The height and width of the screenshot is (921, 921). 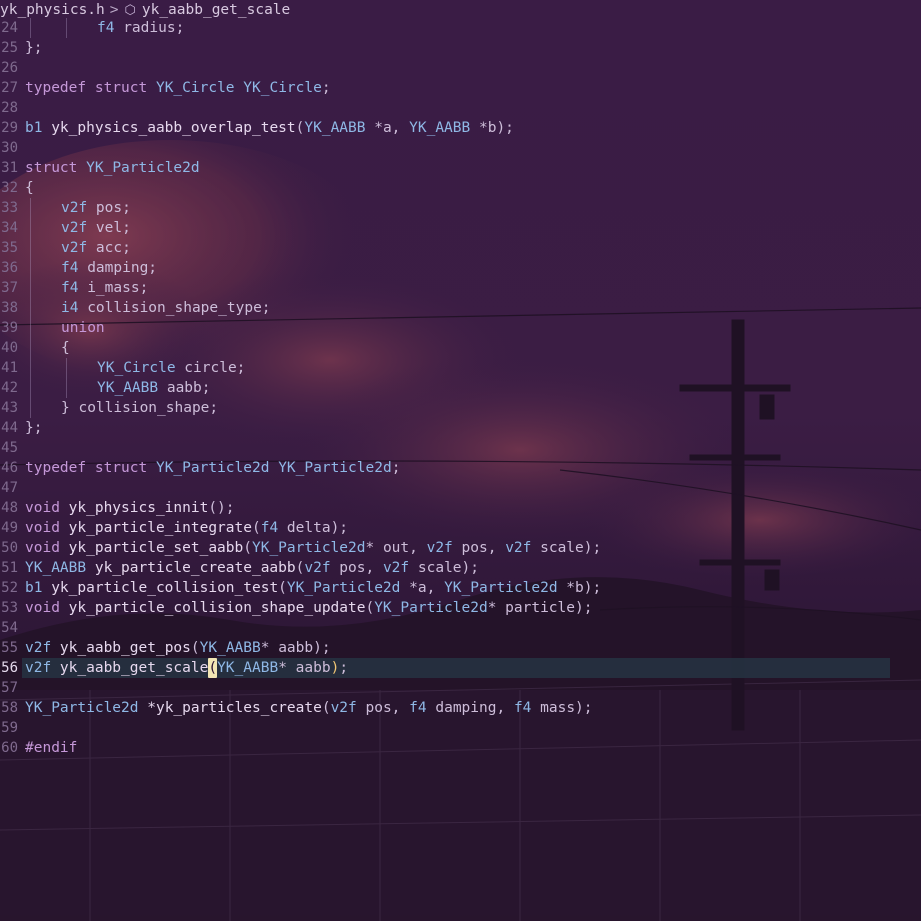 What do you see at coordinates (460, 488) in the screenshot?
I see `code-line: 47` at bounding box center [460, 488].